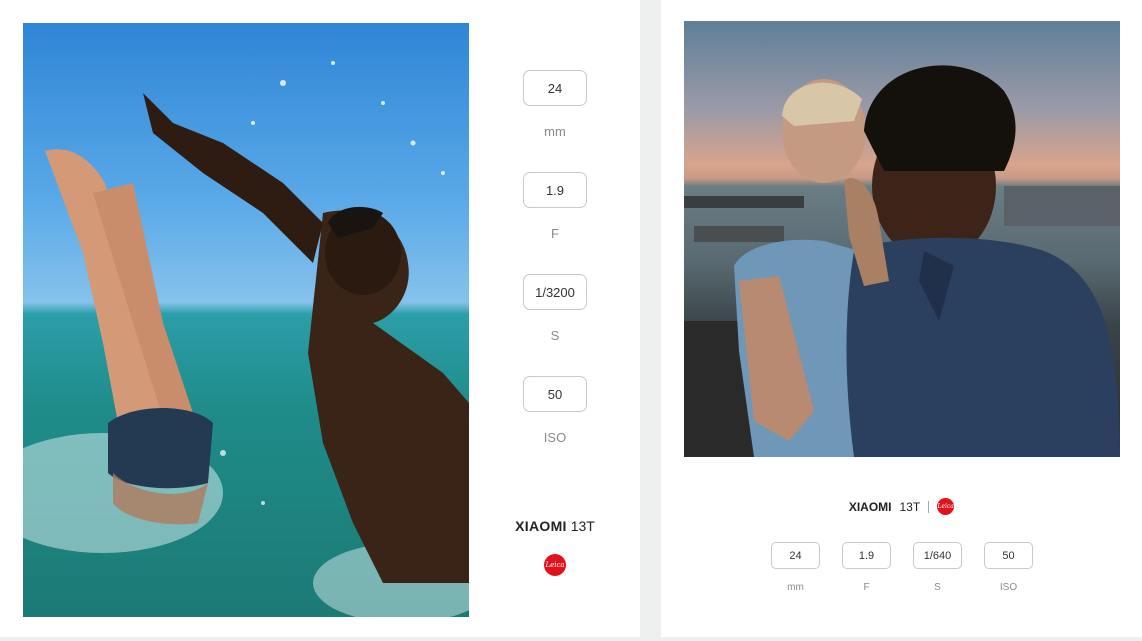  What do you see at coordinates (910, 506) in the screenshot?
I see `model-name-right: 13T` at bounding box center [910, 506].